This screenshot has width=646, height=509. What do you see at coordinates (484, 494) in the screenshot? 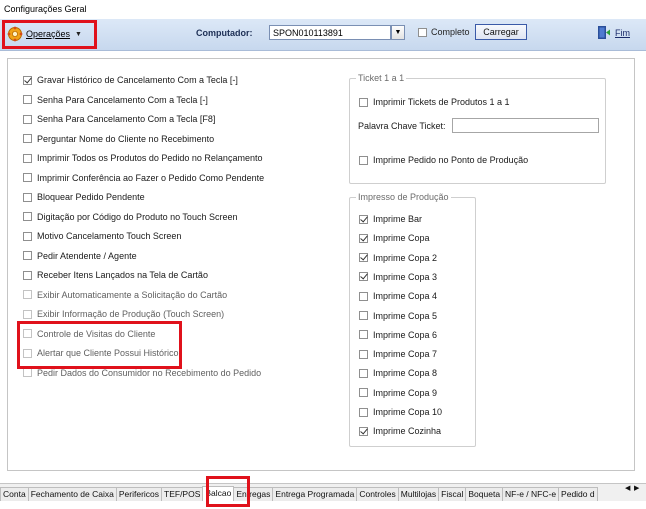
I see `tab-boqueta: Boqueta` at bounding box center [484, 494].